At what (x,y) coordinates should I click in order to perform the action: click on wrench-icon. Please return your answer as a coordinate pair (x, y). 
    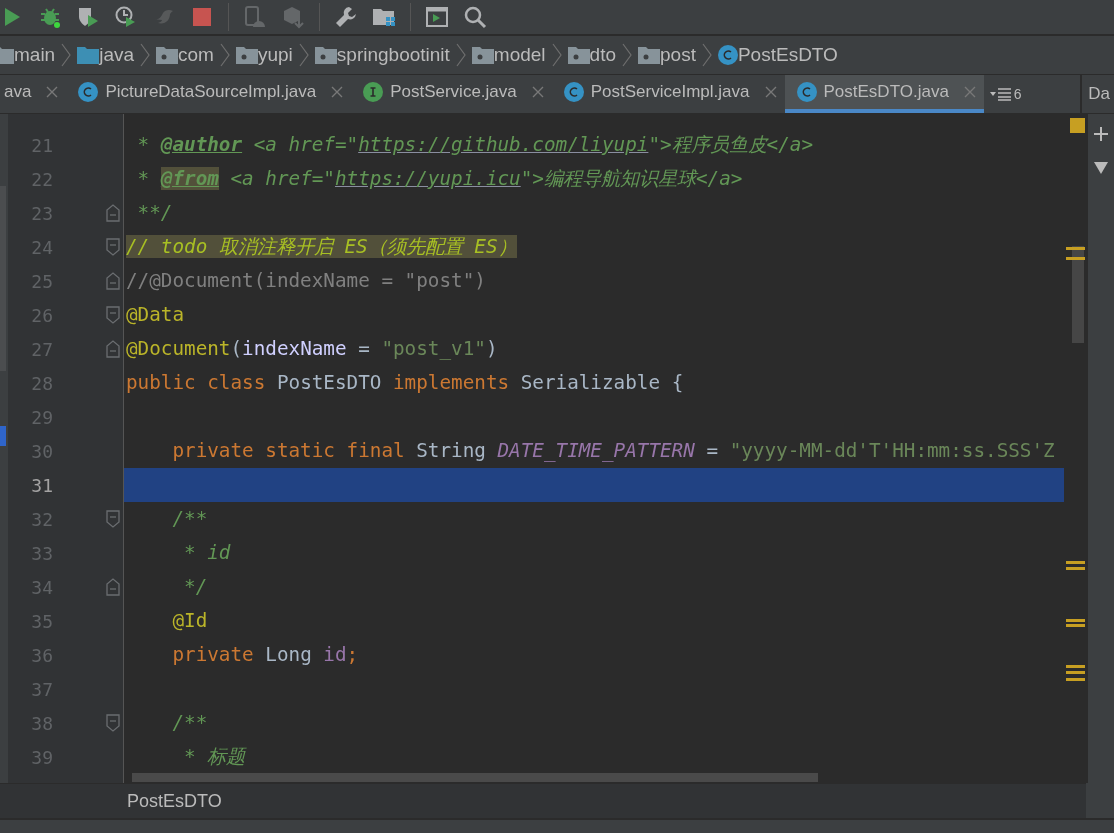
    Looking at the image, I should click on (346, 17).